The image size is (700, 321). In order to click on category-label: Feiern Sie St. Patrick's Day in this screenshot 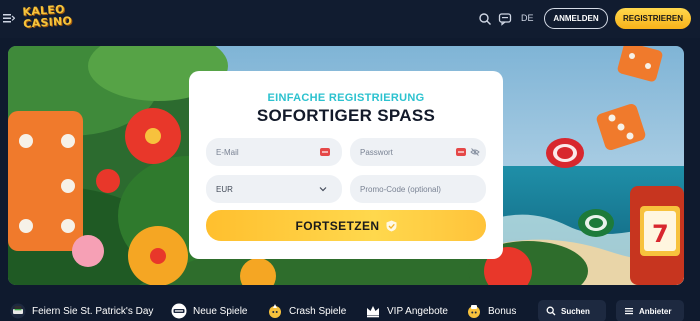, I will do `click(93, 311)`.